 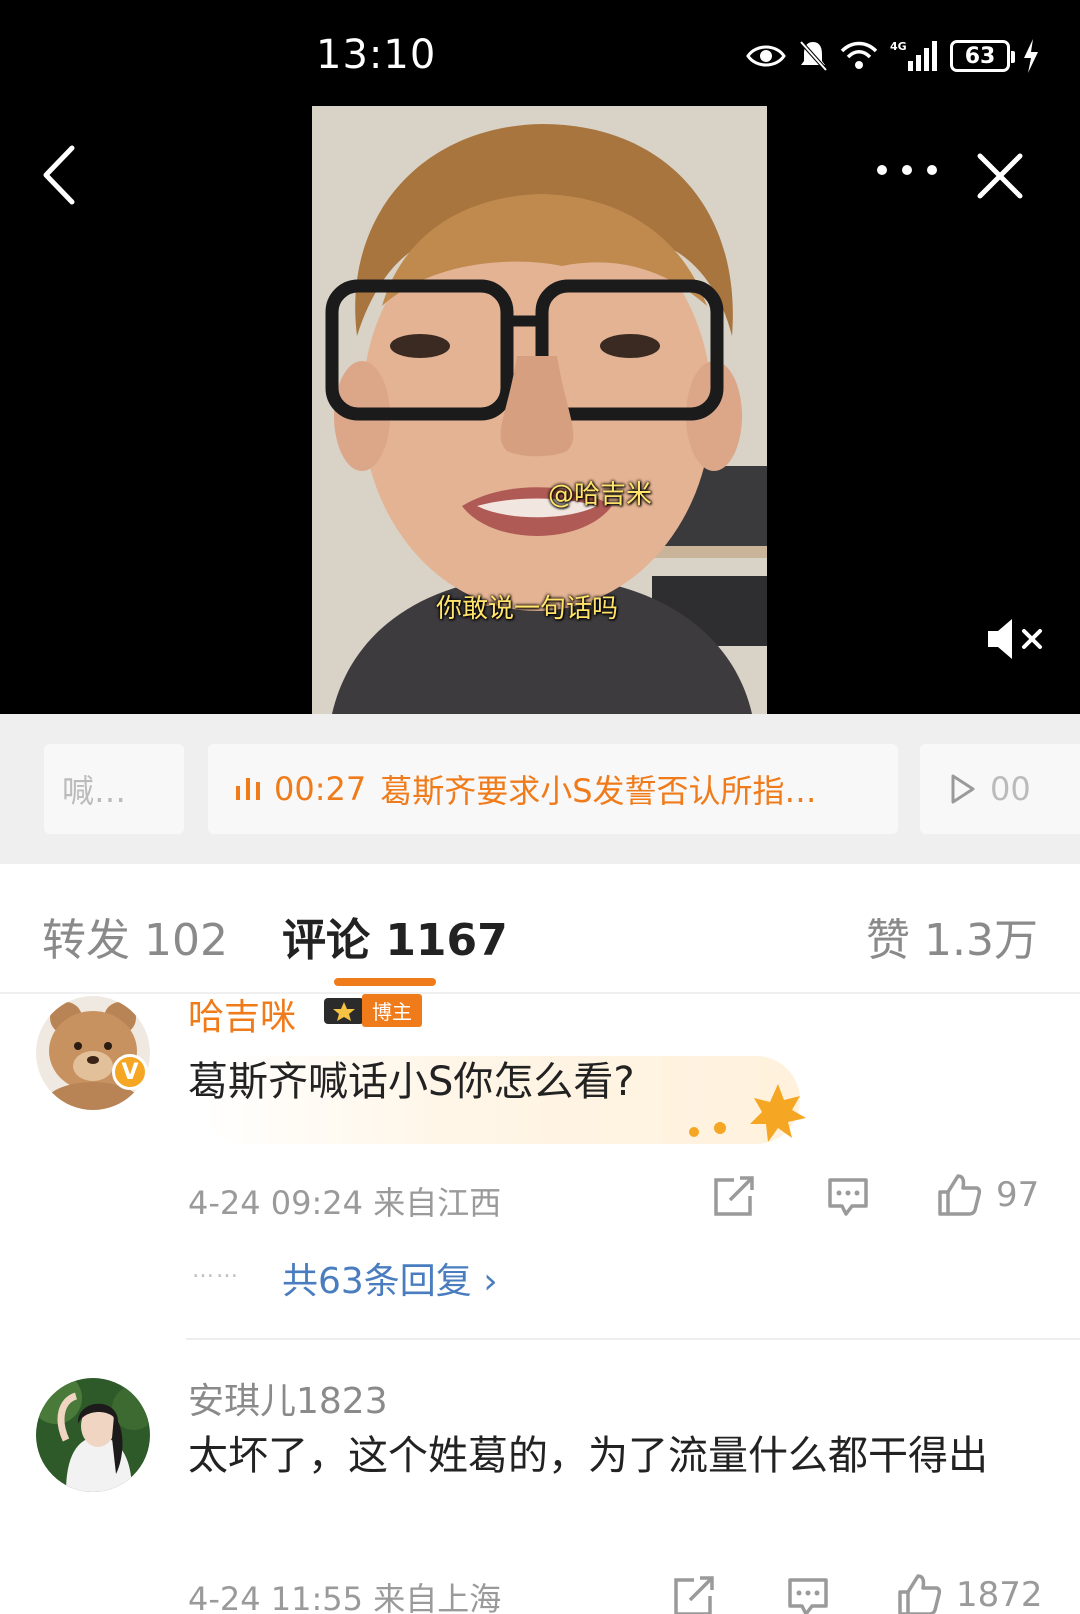 What do you see at coordinates (320, 789) in the screenshot?
I see `chapter-current-time: 00:27` at bounding box center [320, 789].